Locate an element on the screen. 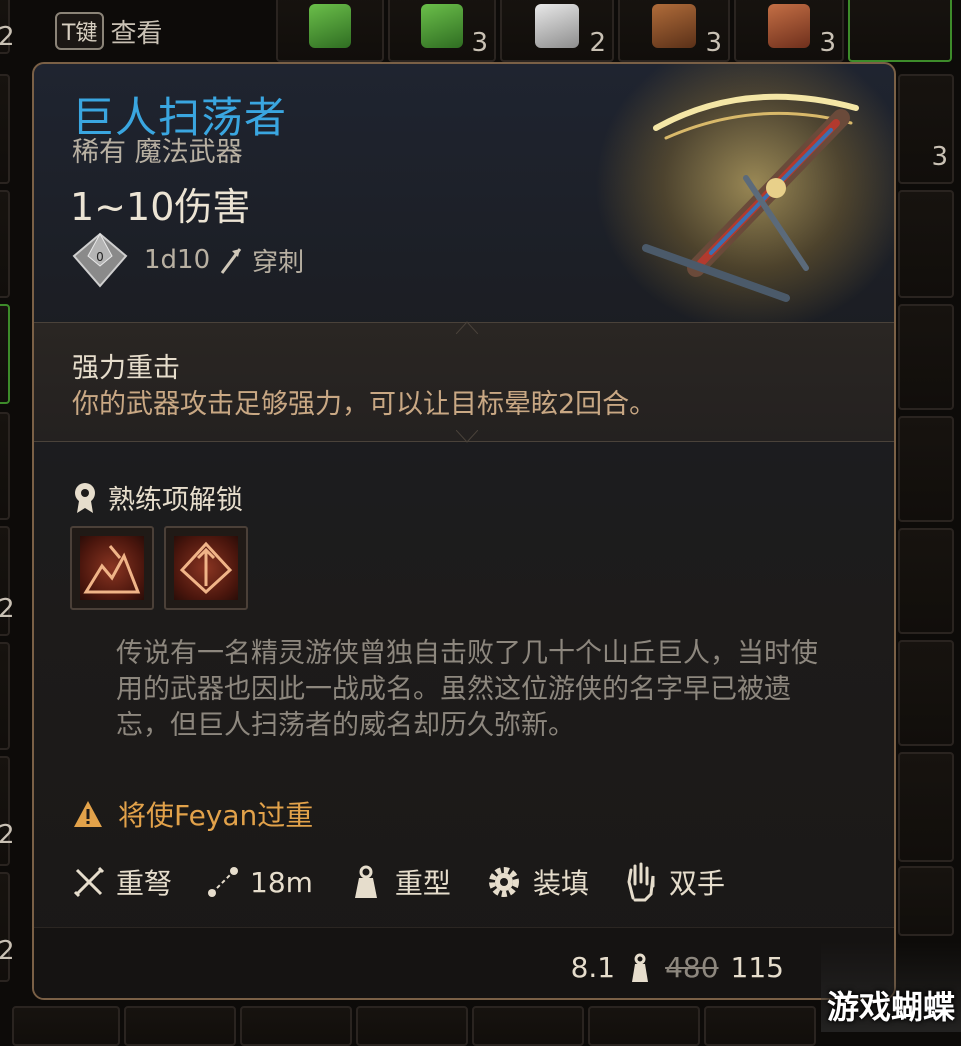 This screenshot has height=1046, width=961. watermark-text: 游戏蝴蝶 is located at coordinates (890, 1007).